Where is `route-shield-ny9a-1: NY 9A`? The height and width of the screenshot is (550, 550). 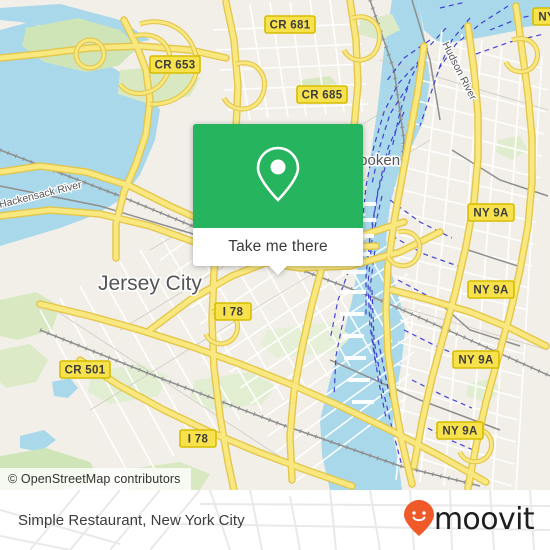 route-shield-ny9a-1: NY 9A is located at coordinates (491, 212).